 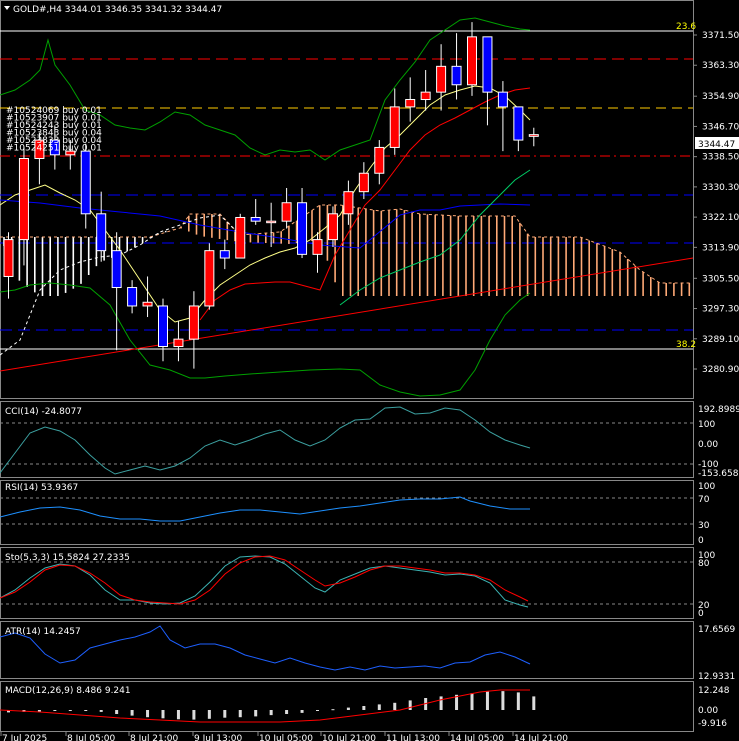 What do you see at coordinates (720, 370) in the screenshot?
I see `price-tick-label: 3280.90` at bounding box center [720, 370].